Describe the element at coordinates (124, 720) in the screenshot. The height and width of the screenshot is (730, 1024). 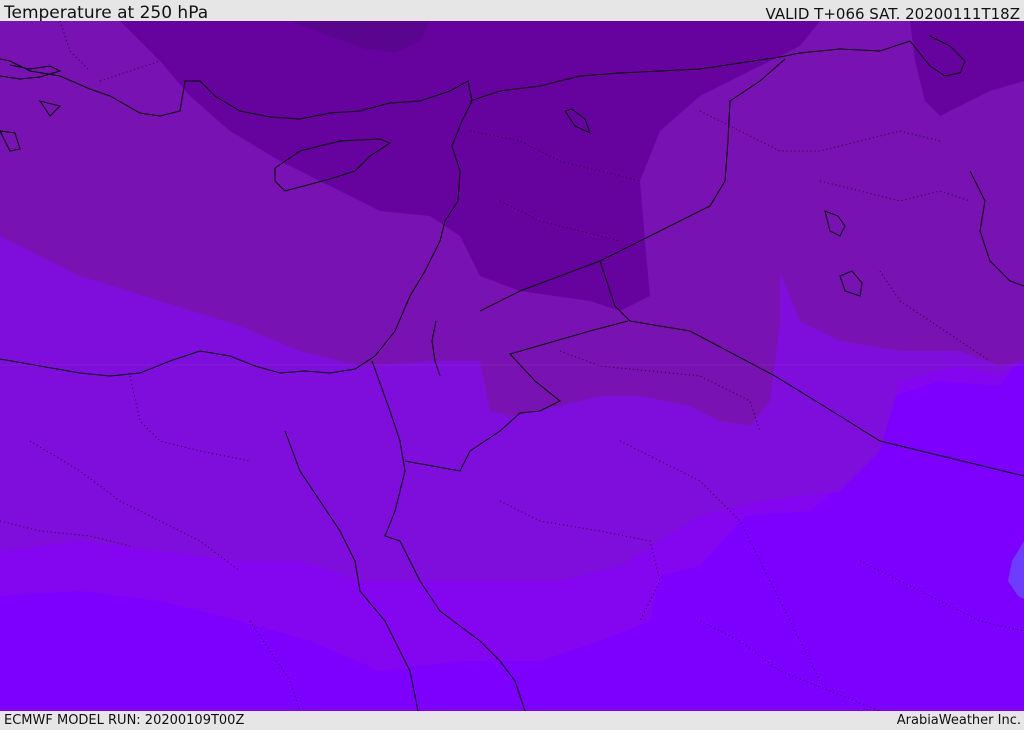
I see `model-run: ECMWF MODEL RUN: 20200109T00Z` at that location.